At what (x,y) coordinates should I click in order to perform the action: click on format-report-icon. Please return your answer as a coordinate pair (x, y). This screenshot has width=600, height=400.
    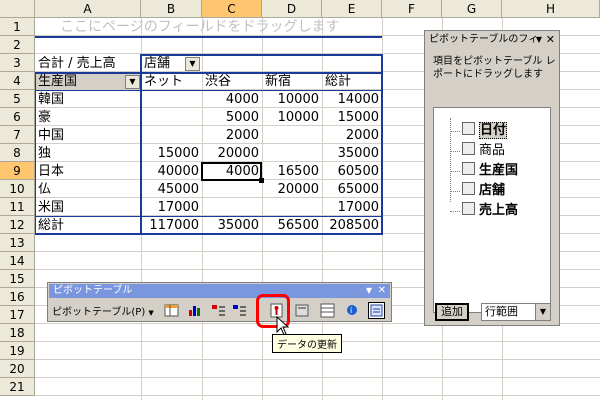
    Looking at the image, I should click on (171, 310).